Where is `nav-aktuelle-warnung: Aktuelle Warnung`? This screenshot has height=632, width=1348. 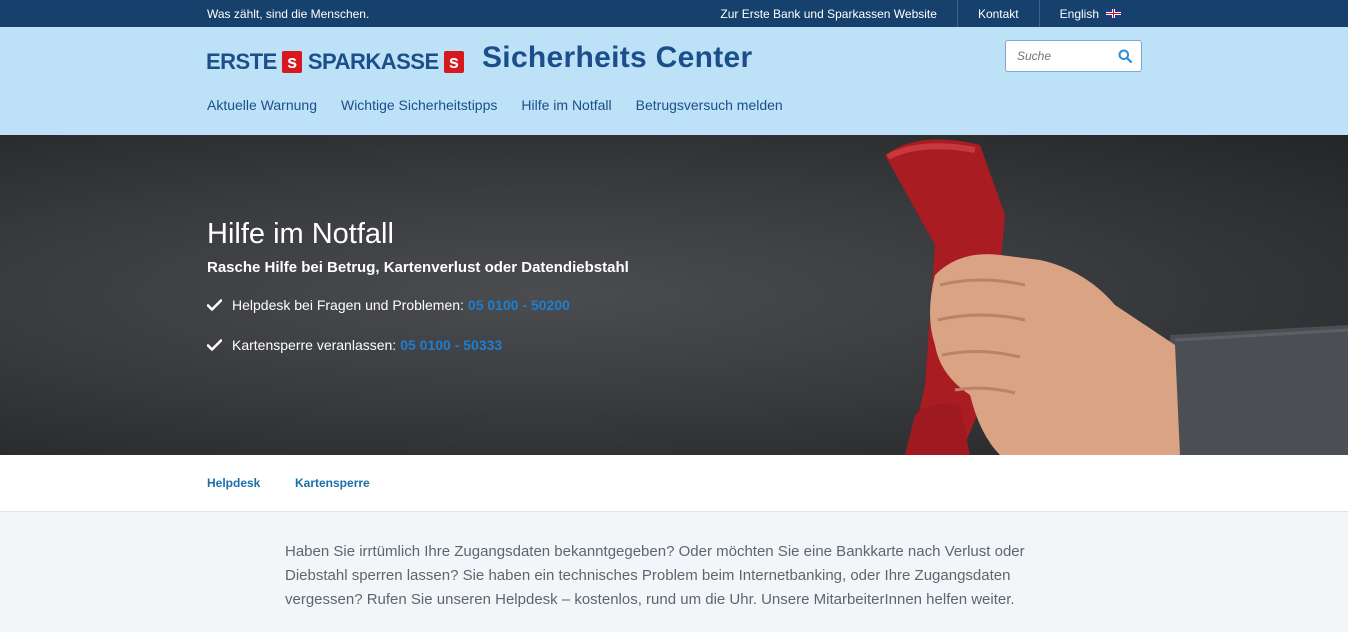
nav-aktuelle-warnung: Aktuelle Warnung is located at coordinates (262, 105).